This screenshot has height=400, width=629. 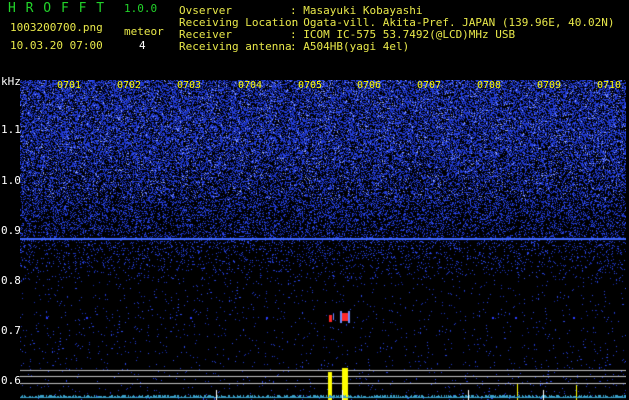 What do you see at coordinates (549, 85) in the screenshot?
I see `x-tick-label: 0709` at bounding box center [549, 85].